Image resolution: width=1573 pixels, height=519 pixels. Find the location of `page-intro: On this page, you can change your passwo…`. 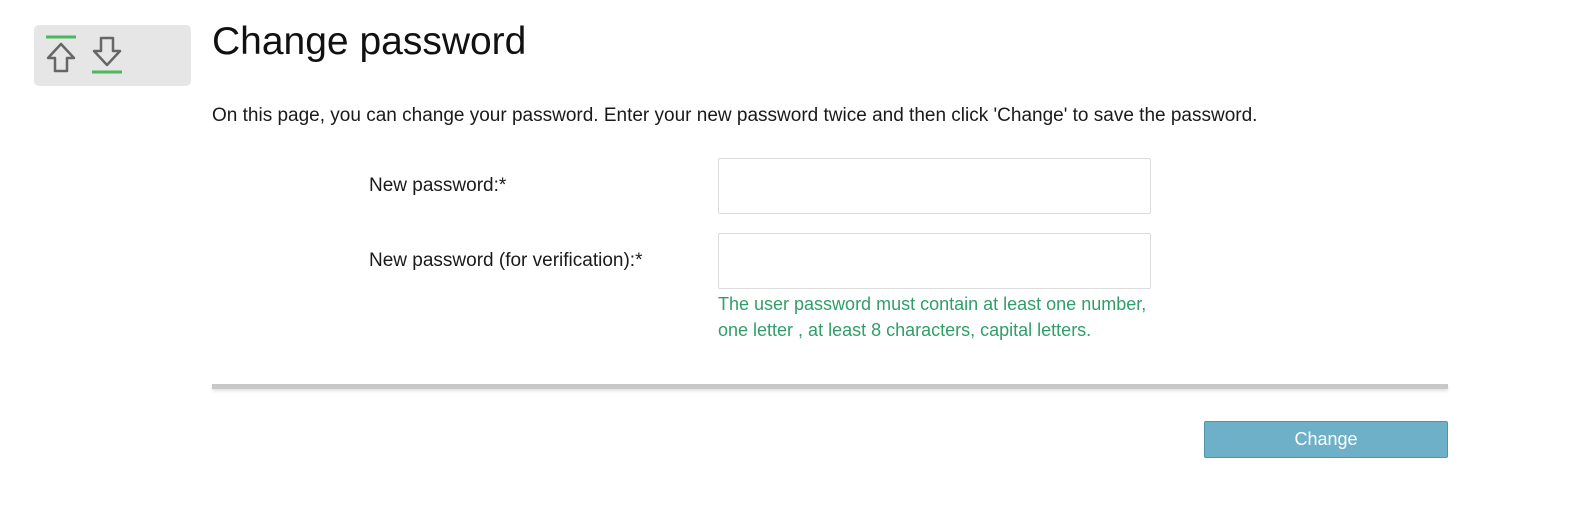

page-intro: On this page, you can change your passwo… is located at coordinates (735, 115).